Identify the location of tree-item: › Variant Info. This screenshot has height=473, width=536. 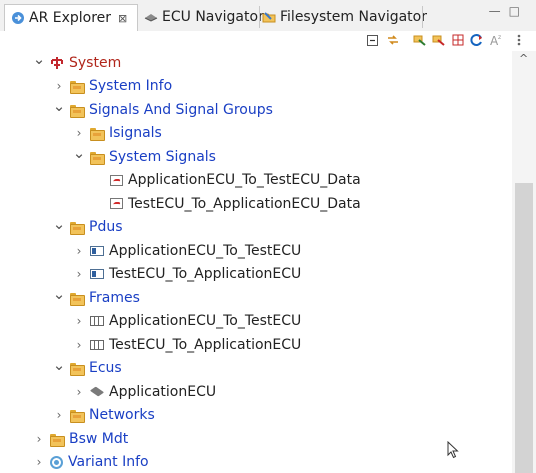
(90, 462).